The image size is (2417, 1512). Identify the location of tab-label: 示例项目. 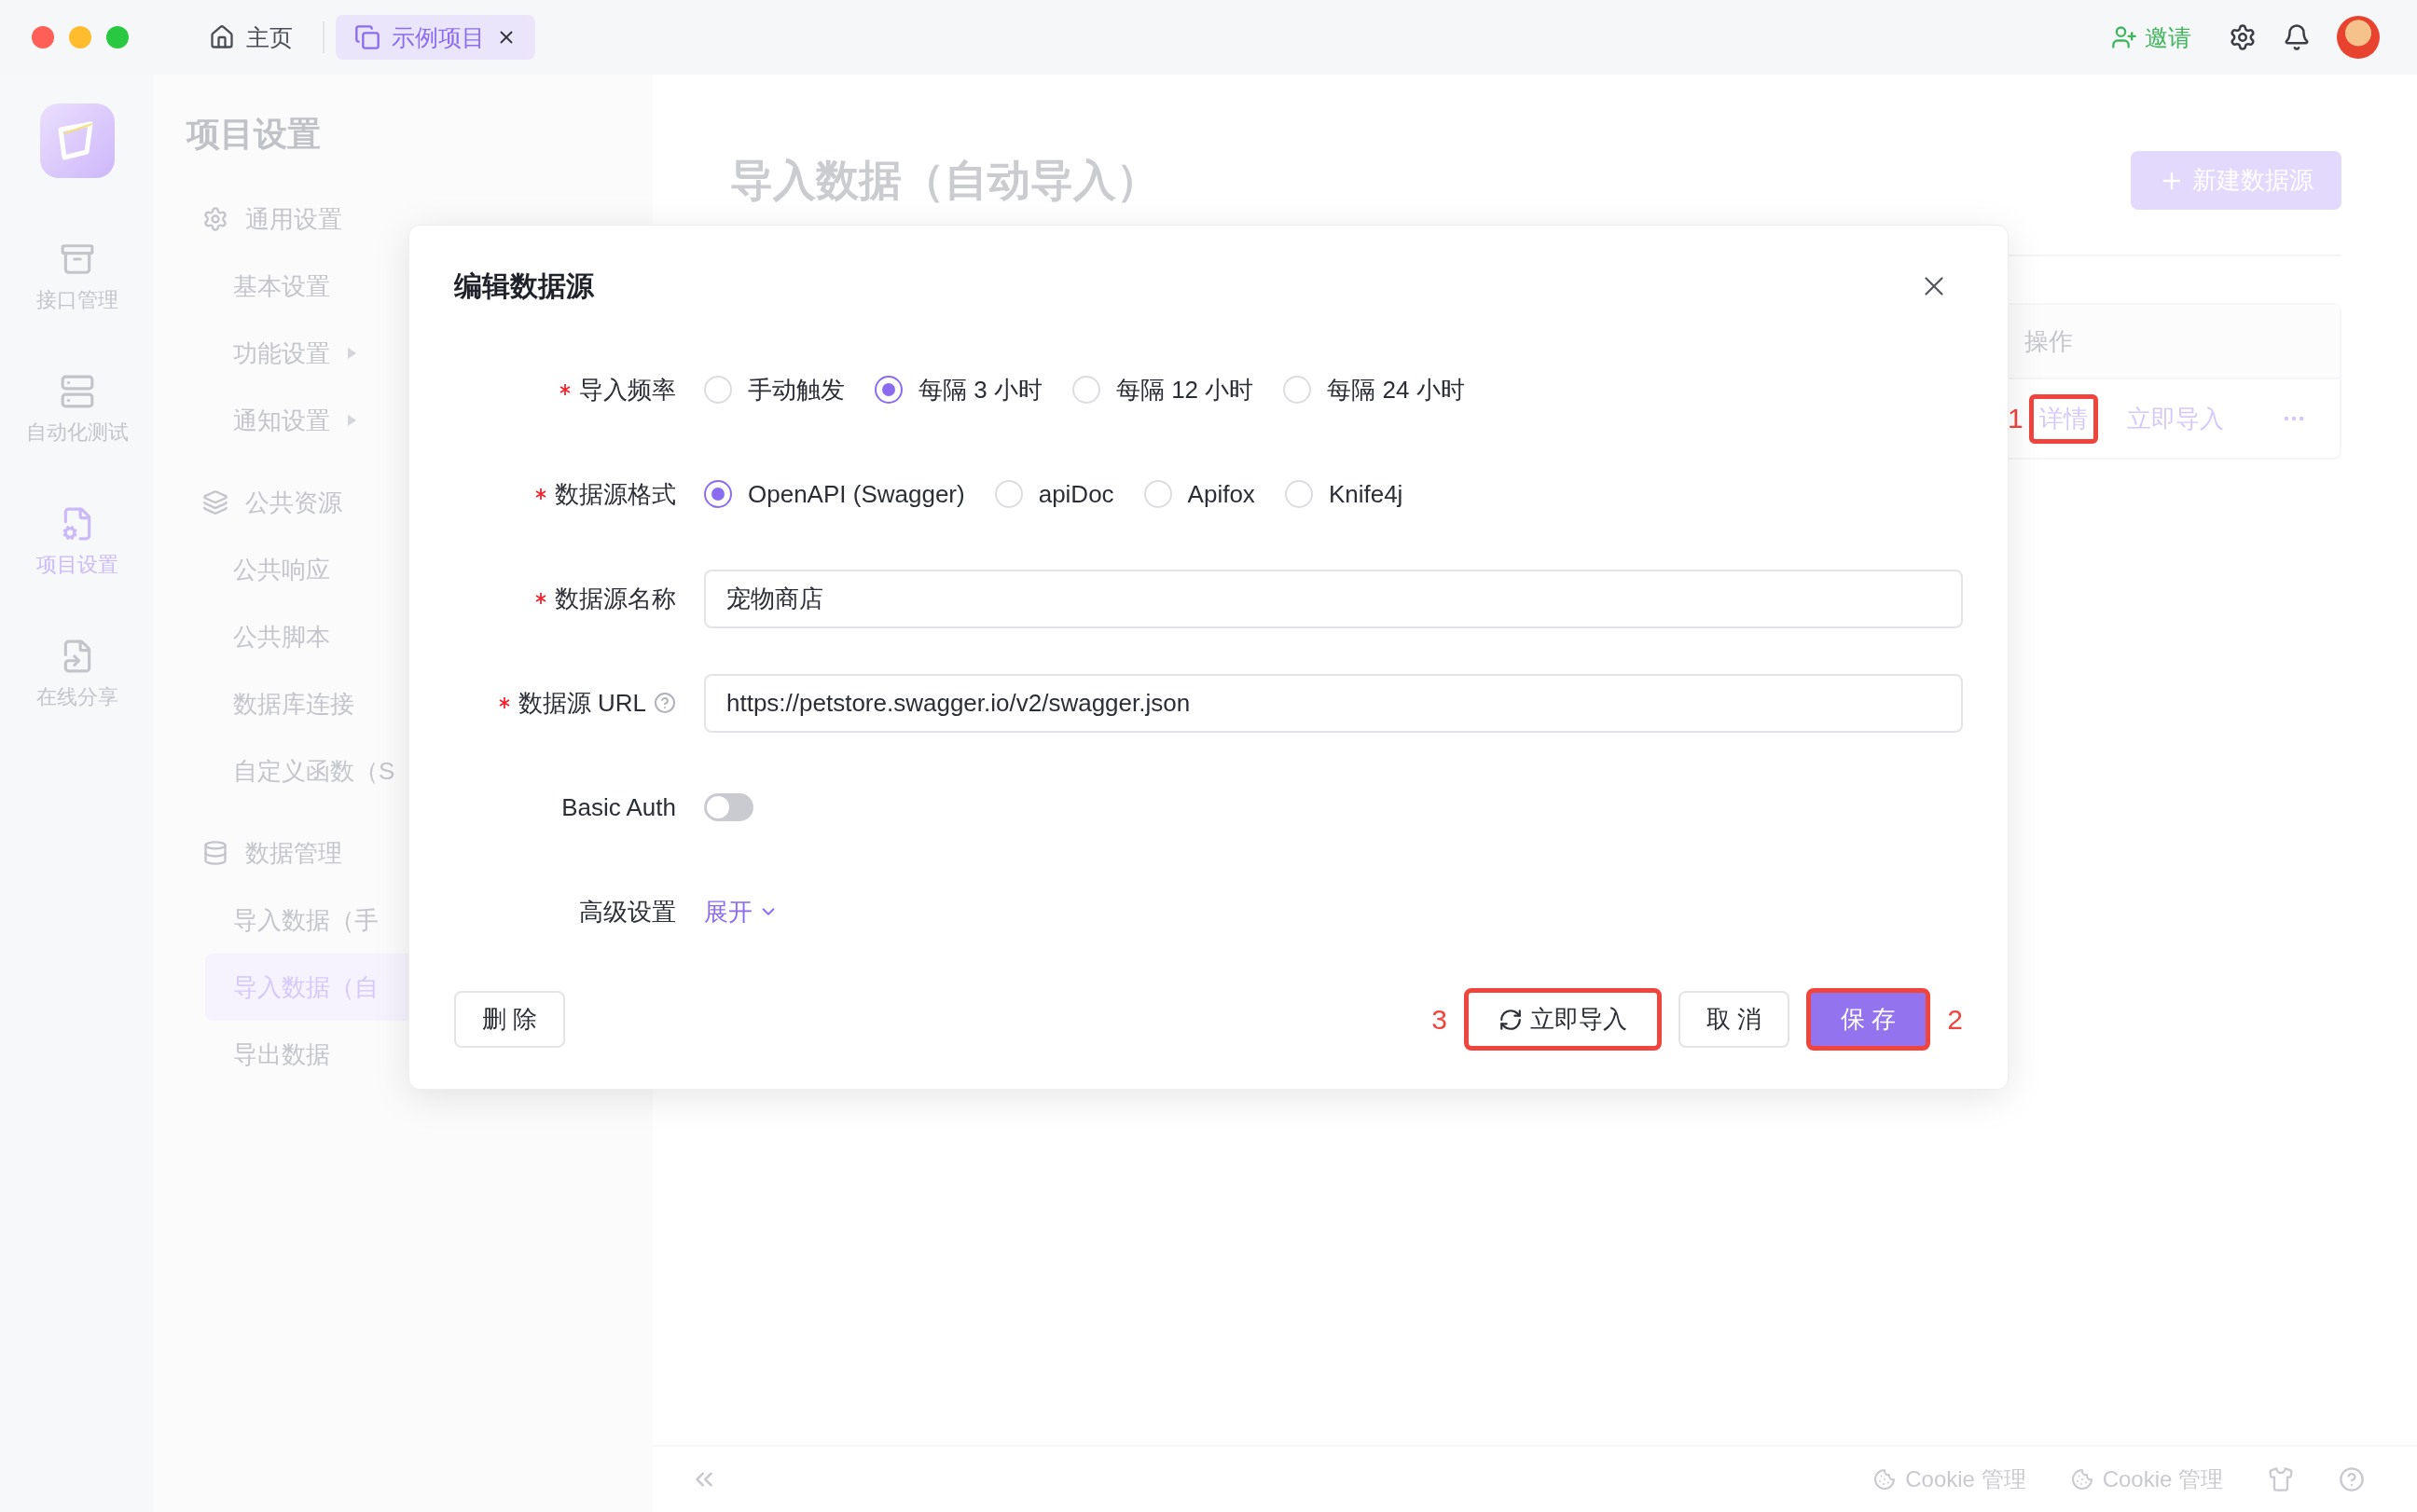
(438, 37).